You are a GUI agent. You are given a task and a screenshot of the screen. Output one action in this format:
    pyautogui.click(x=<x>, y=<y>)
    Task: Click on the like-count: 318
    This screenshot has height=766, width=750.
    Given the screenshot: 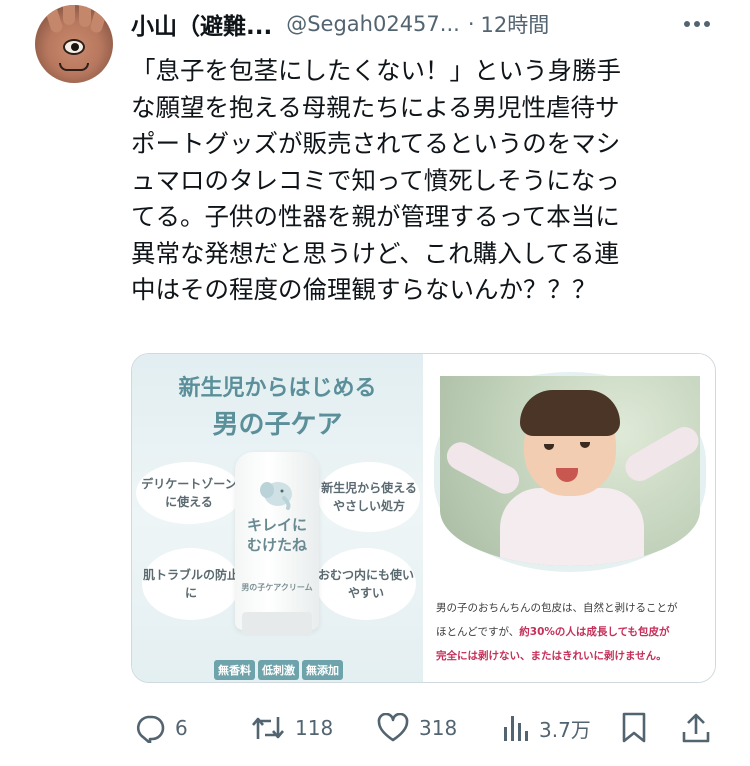 What is the action you would take?
    pyautogui.click(x=438, y=728)
    